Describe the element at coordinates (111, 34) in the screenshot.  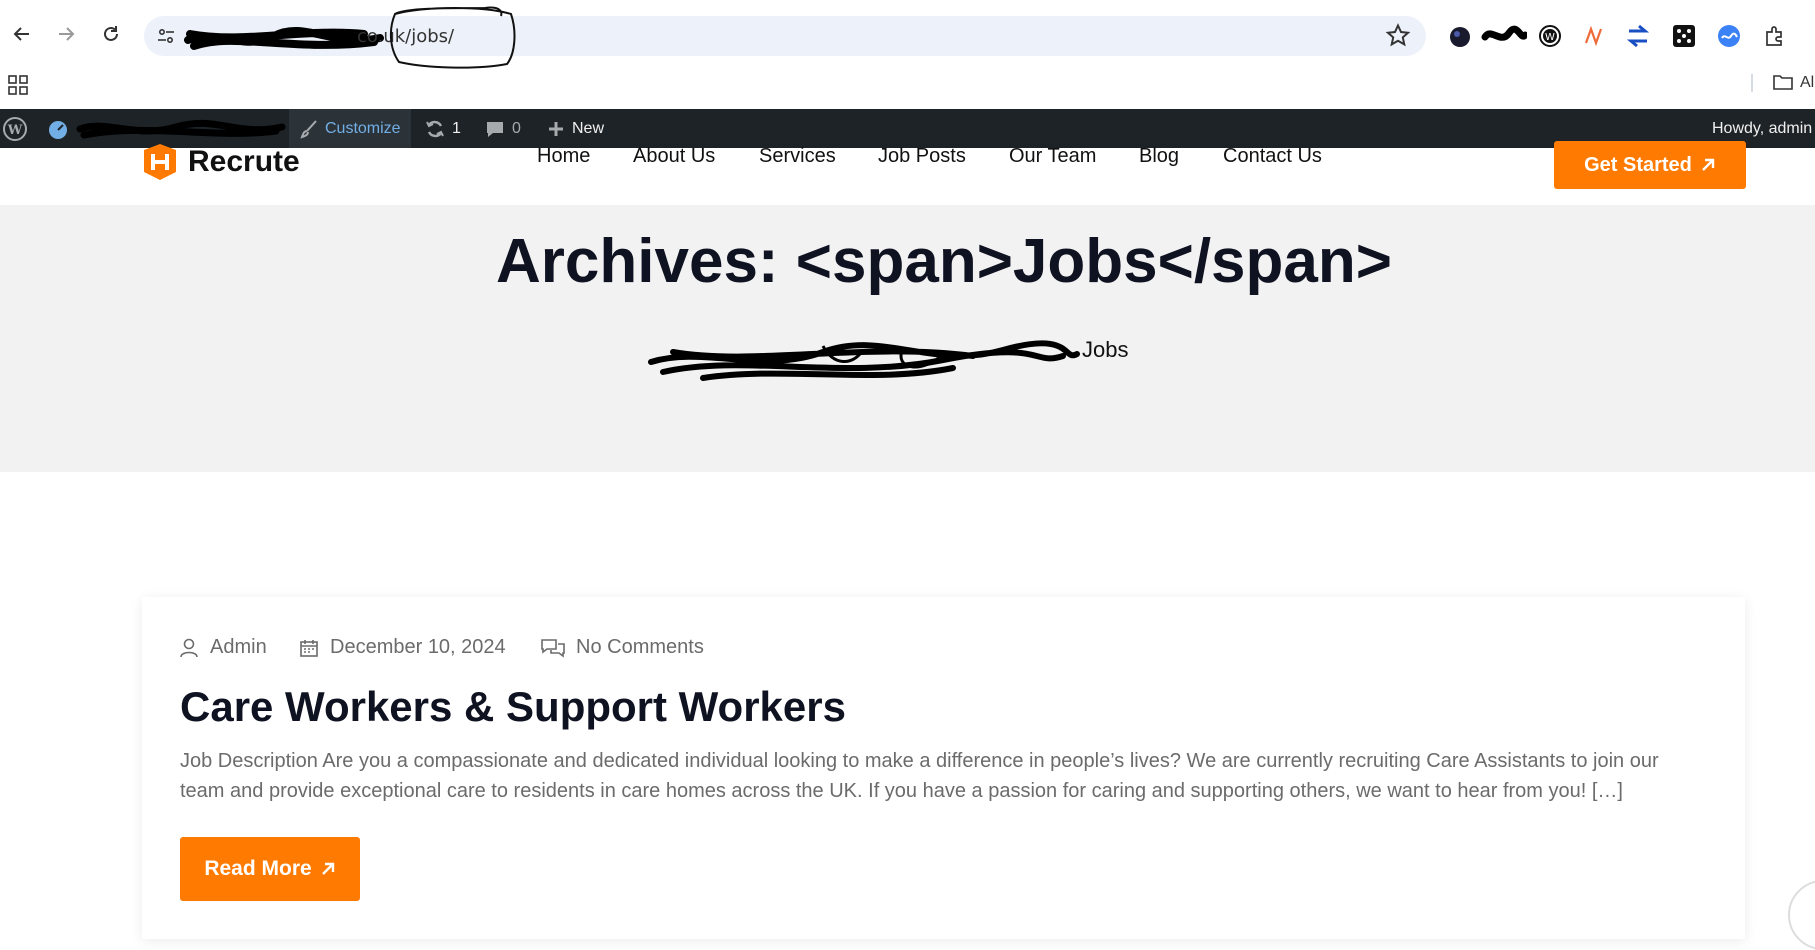
I see `reload-icon` at that location.